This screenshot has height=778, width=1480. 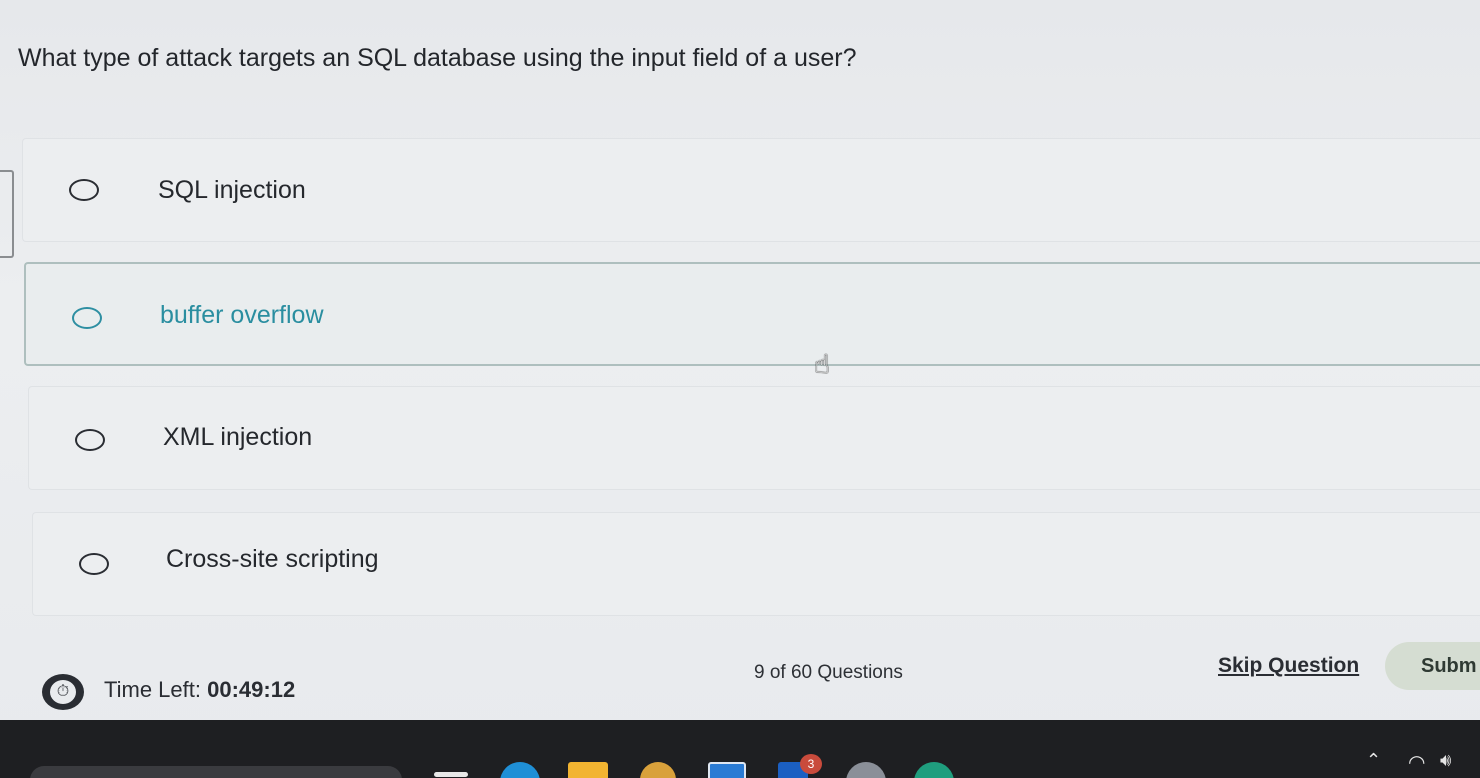 I want to click on answer-option-sql-injection: SQL injection, so click(x=751, y=190).